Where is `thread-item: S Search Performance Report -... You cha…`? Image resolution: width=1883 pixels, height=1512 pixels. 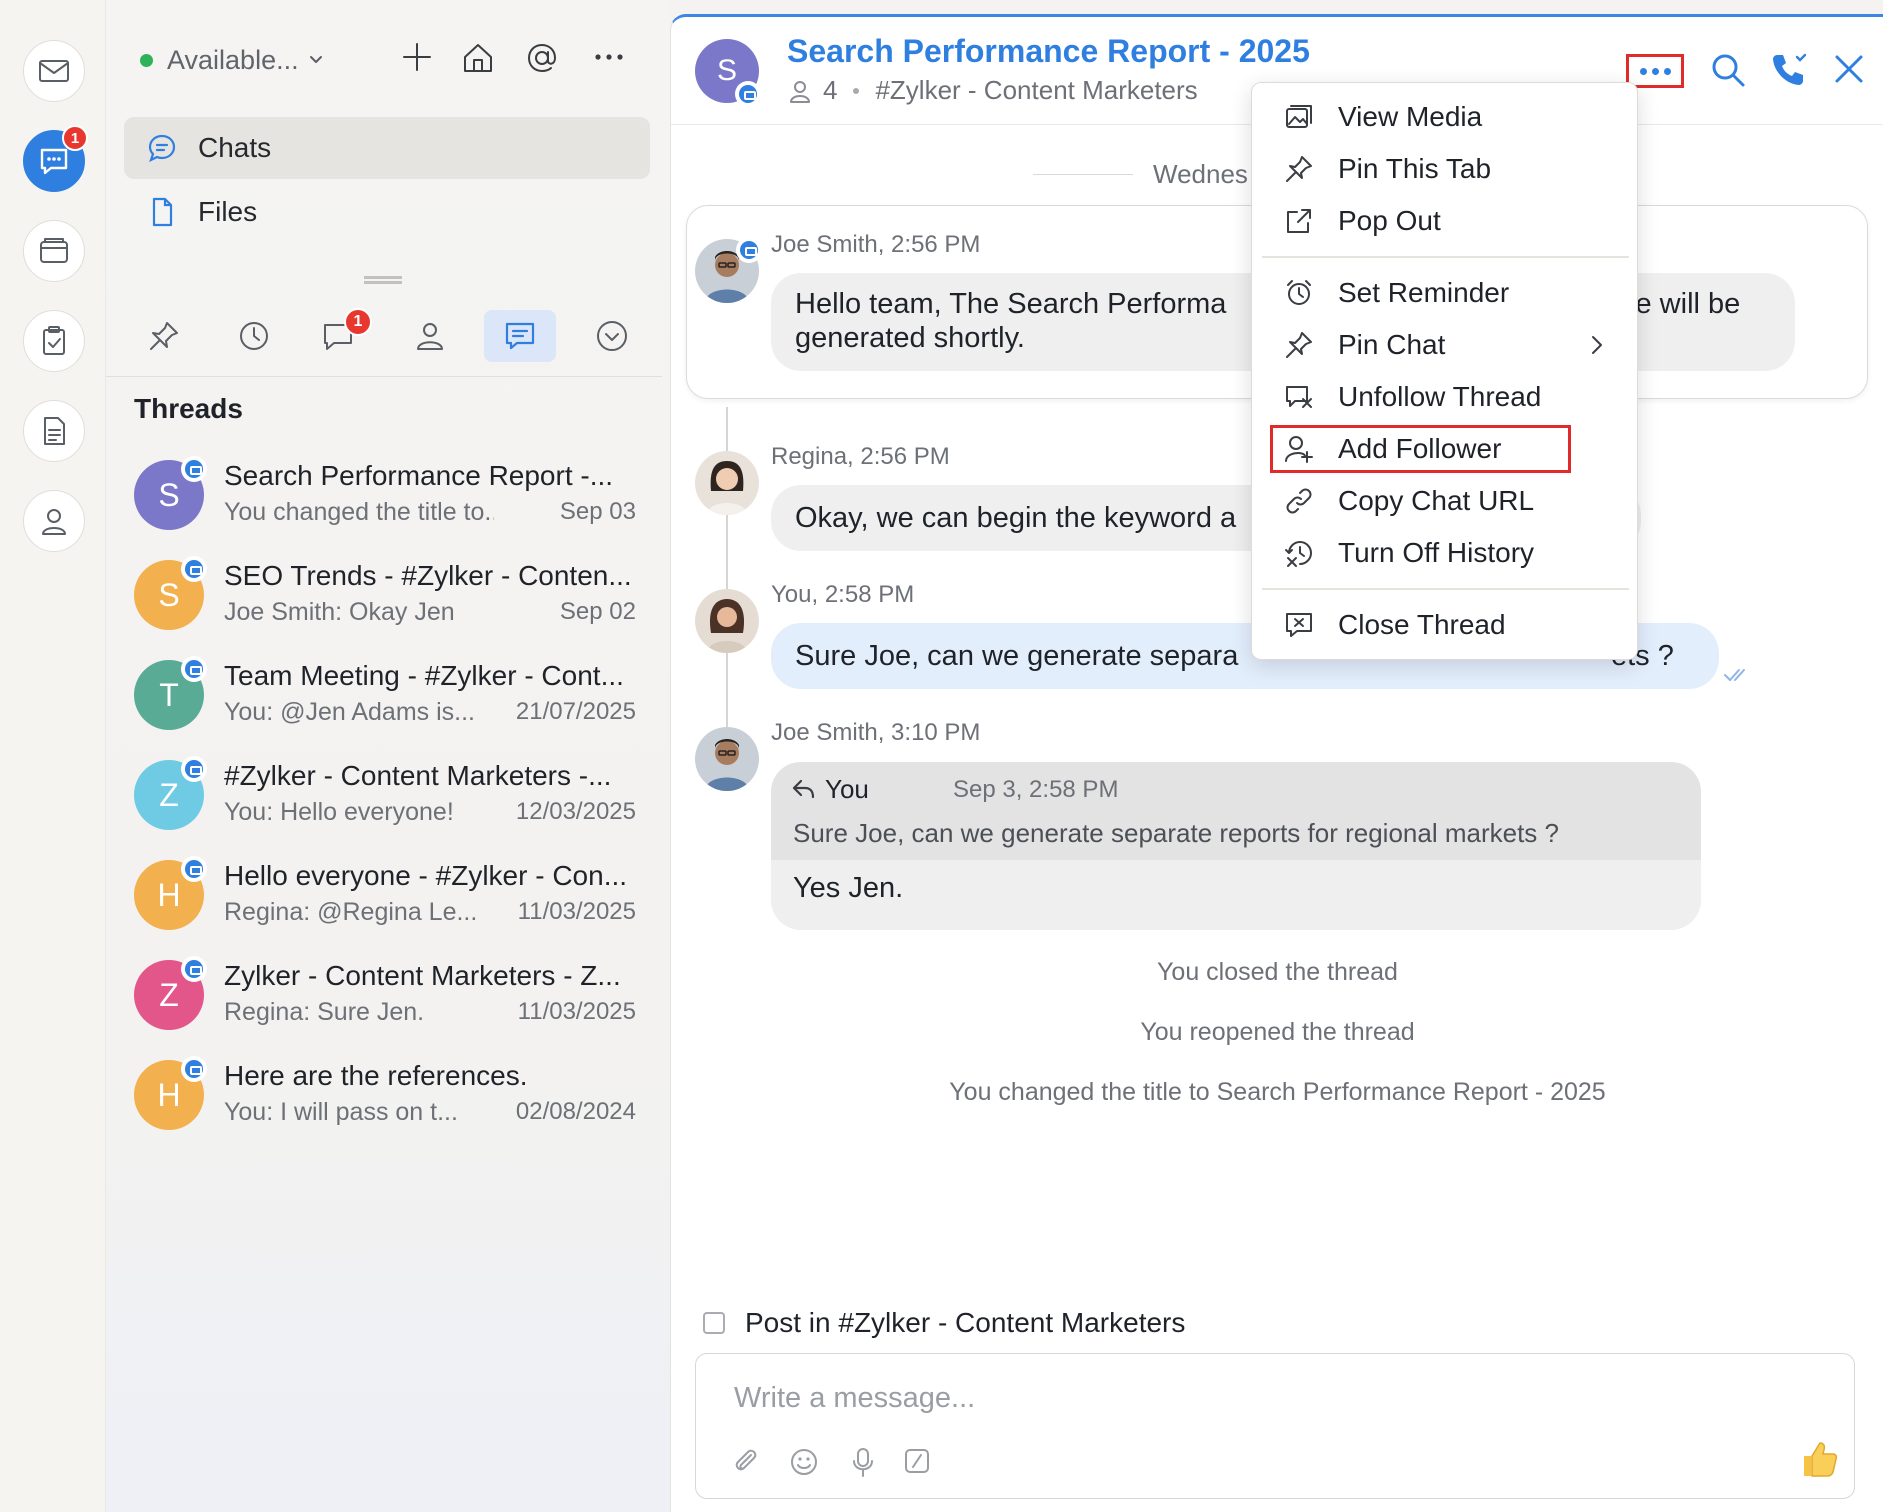 thread-item: S Search Performance Report -... You cha… is located at coordinates (388, 492).